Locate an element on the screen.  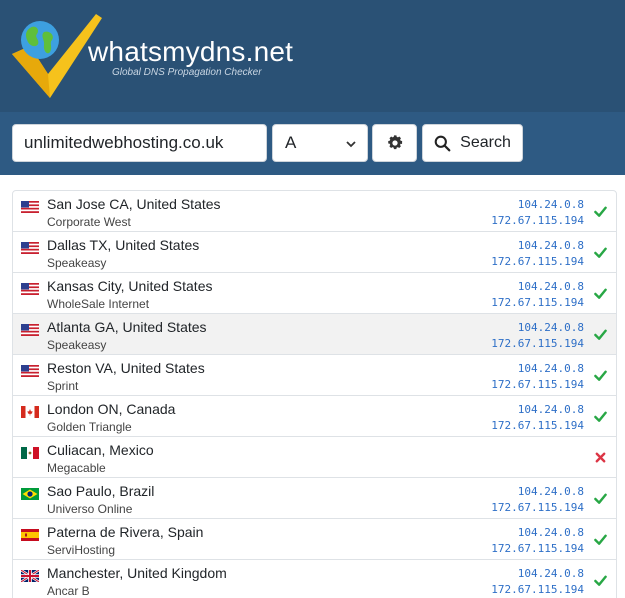
result-provider: Ancar B is located at coordinates (68, 591).